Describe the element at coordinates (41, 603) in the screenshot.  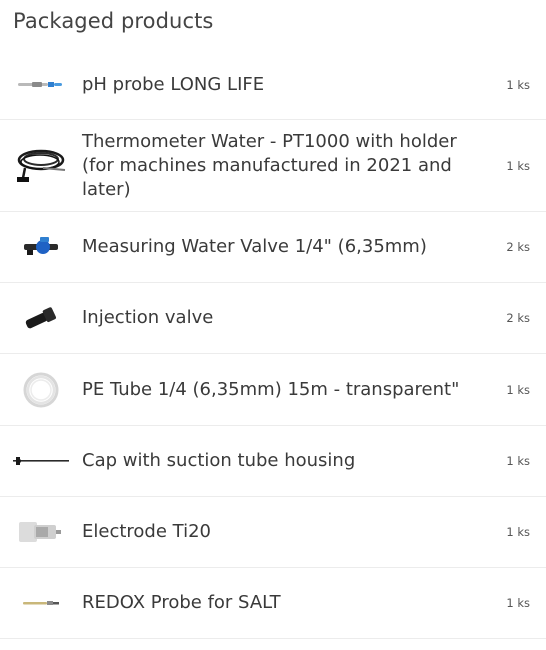
I see `redox-probe-icon` at that location.